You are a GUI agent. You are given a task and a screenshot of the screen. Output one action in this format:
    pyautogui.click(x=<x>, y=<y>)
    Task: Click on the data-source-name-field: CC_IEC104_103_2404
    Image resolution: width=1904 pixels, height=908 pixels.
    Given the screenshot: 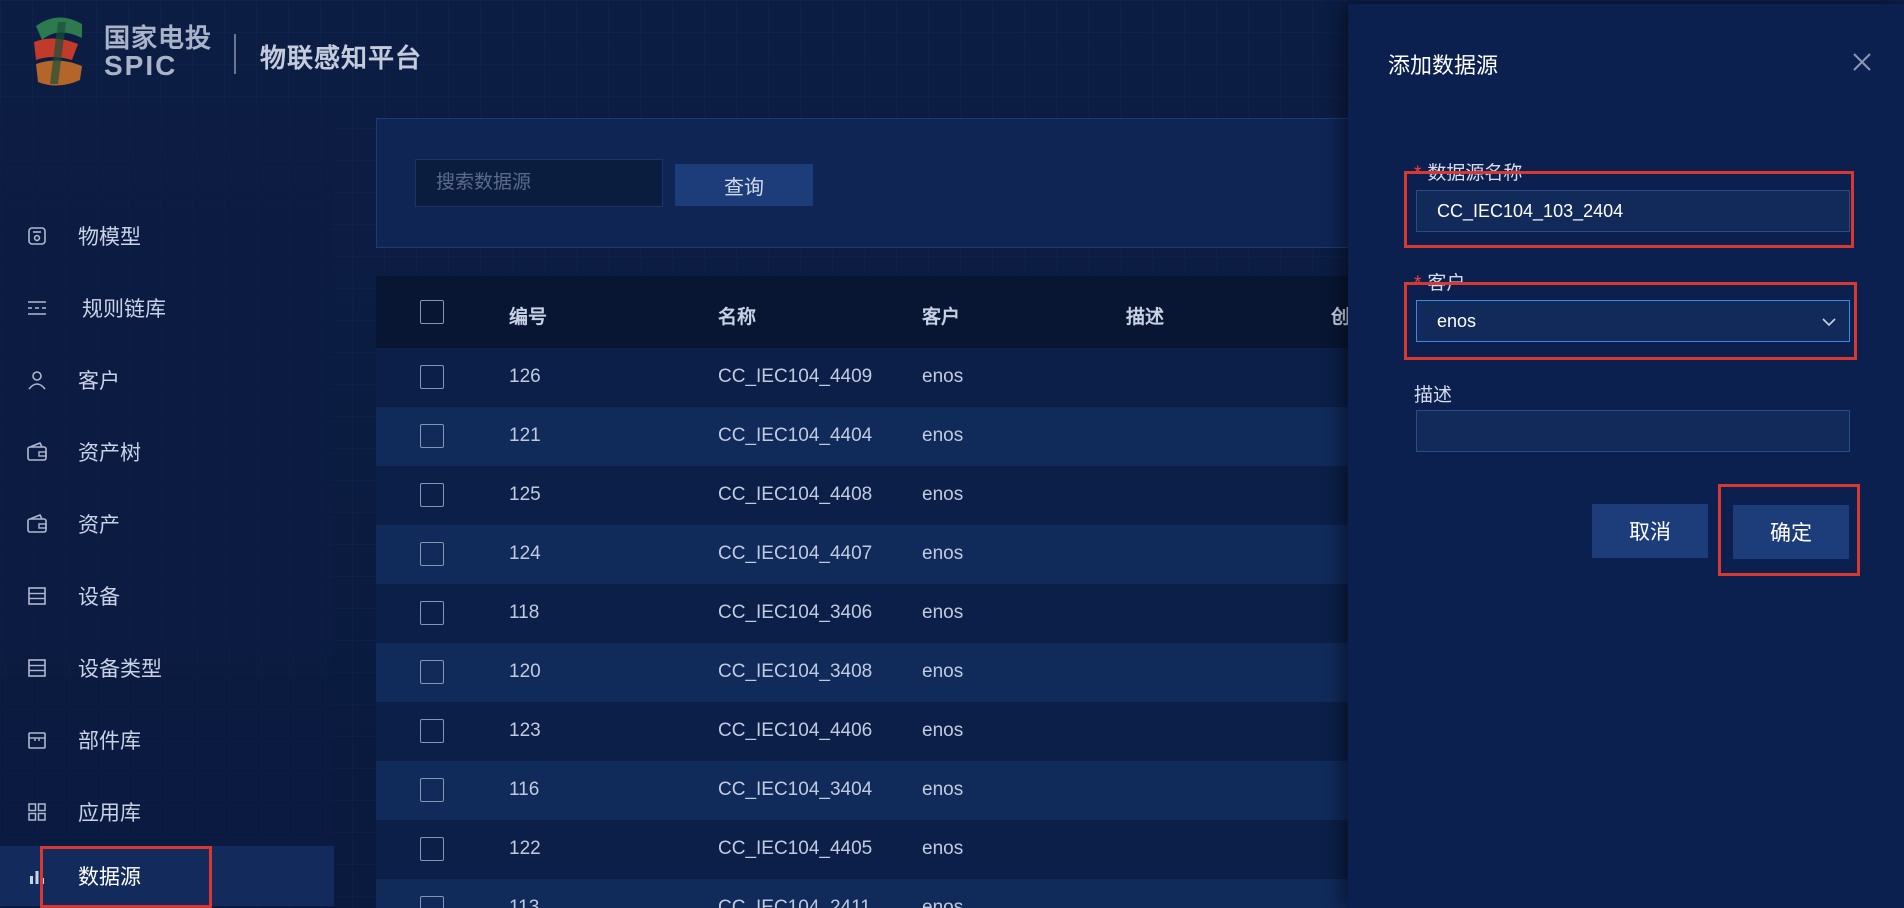 What is the action you would take?
    pyautogui.click(x=1633, y=211)
    